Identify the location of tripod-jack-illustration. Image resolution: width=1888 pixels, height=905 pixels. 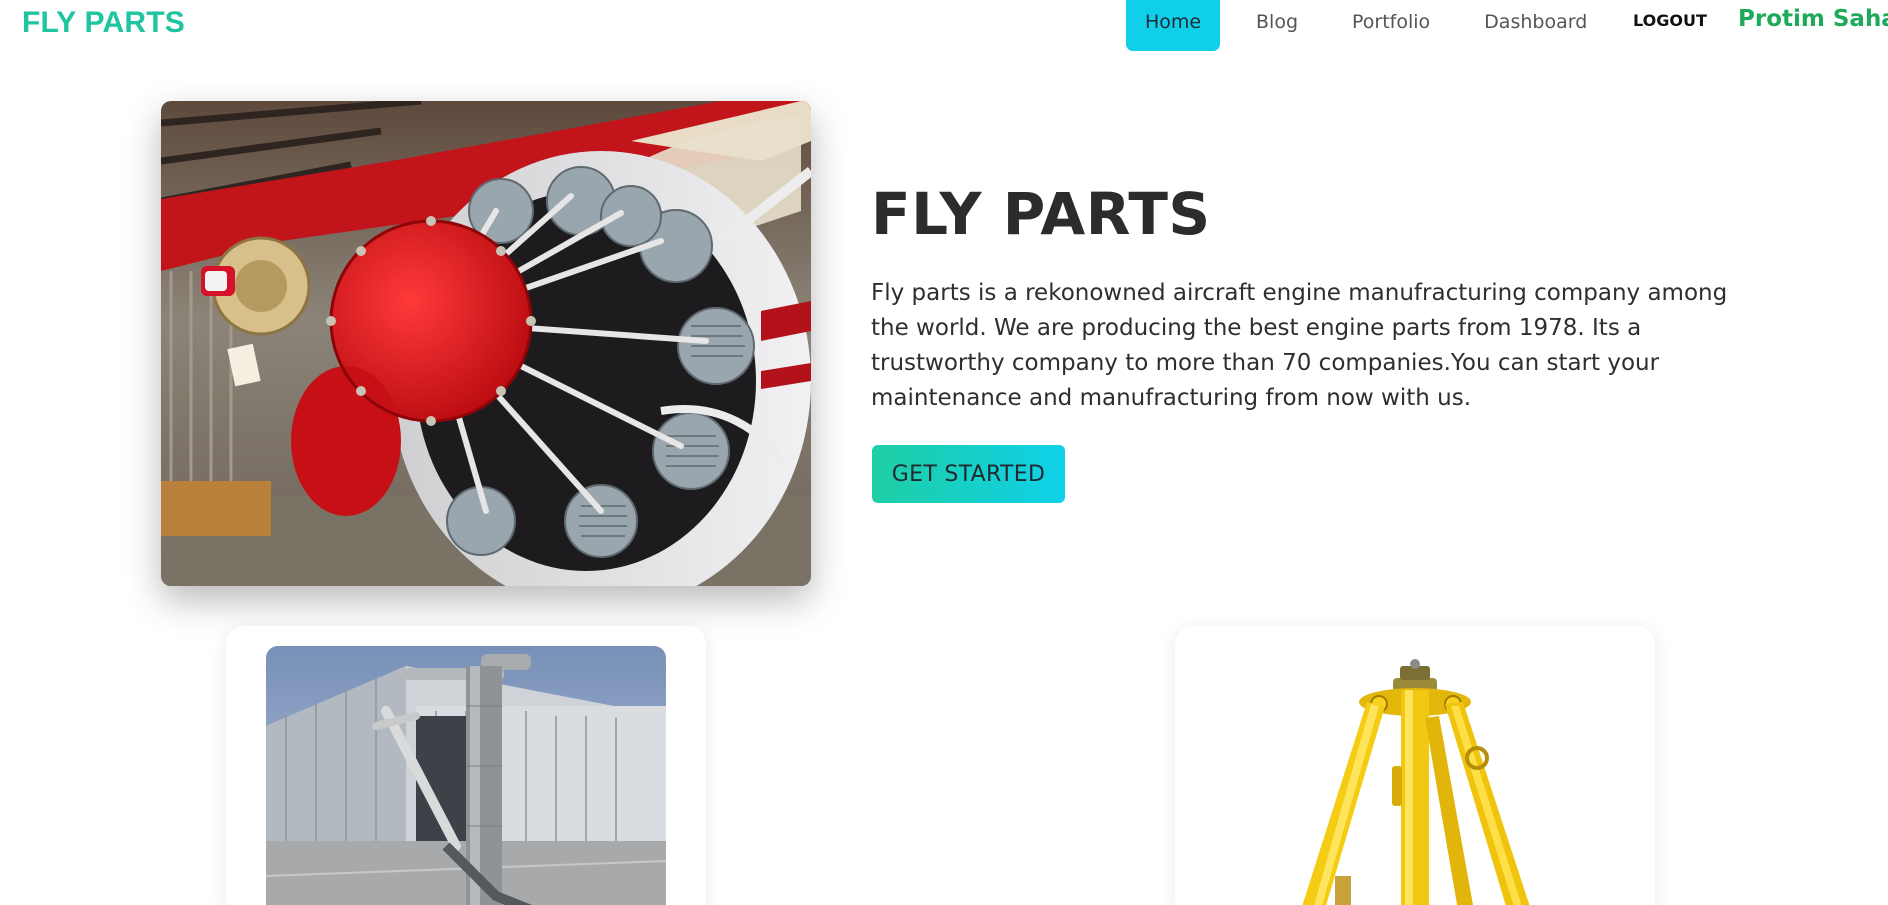
(1415, 765).